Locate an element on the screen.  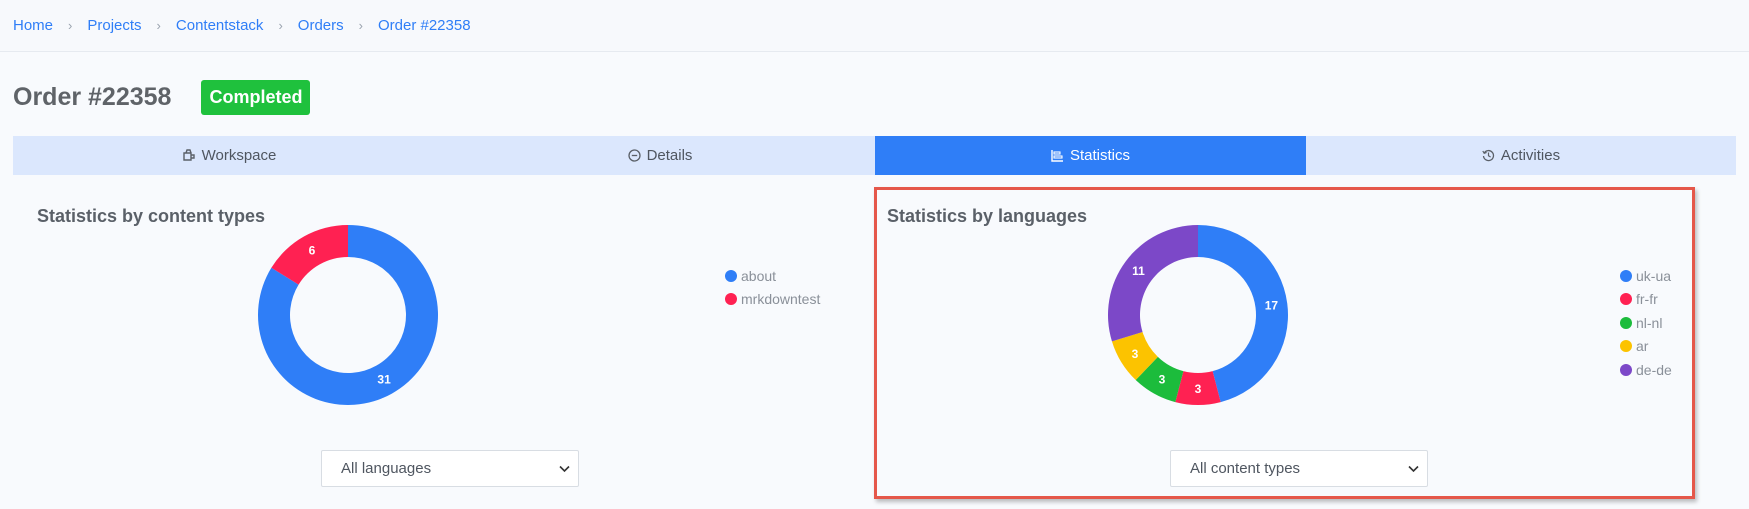
history-icon is located at coordinates (1488, 155).